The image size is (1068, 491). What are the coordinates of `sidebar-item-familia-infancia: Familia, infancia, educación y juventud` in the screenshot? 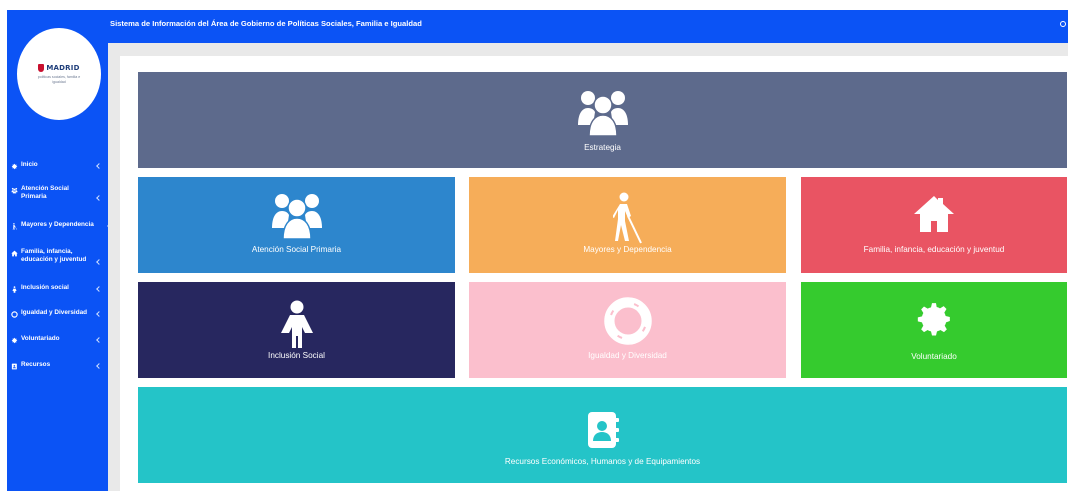 It's located at (57, 256).